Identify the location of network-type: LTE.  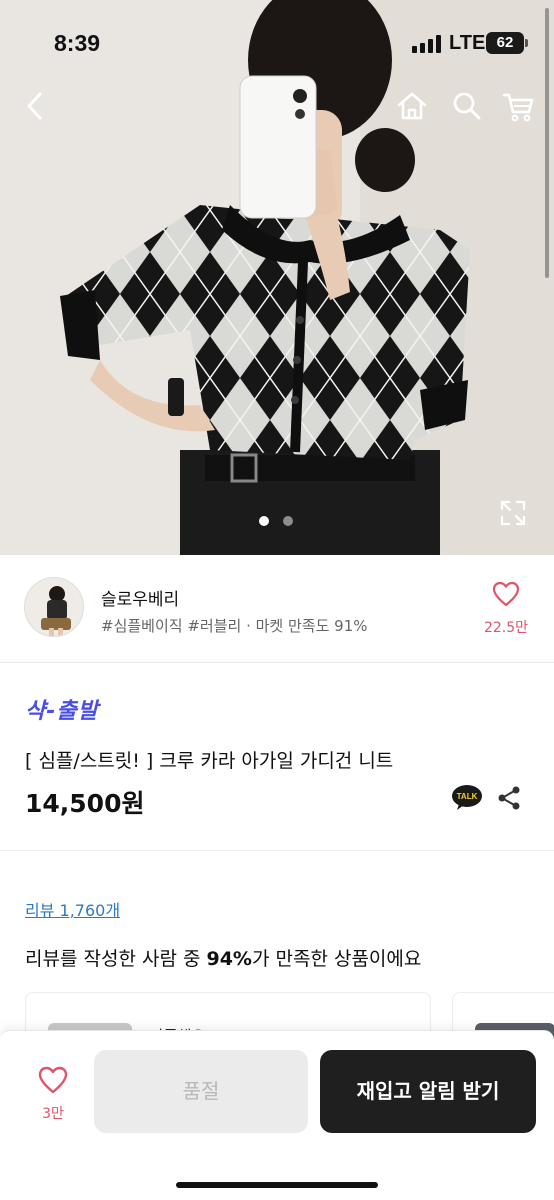
(467, 43).